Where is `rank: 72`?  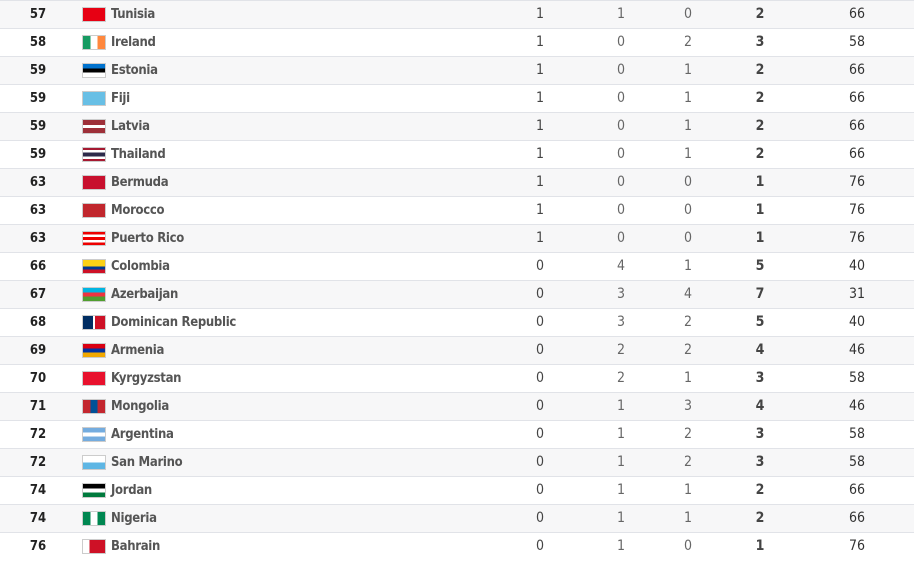
rank: 72 is located at coordinates (38, 434).